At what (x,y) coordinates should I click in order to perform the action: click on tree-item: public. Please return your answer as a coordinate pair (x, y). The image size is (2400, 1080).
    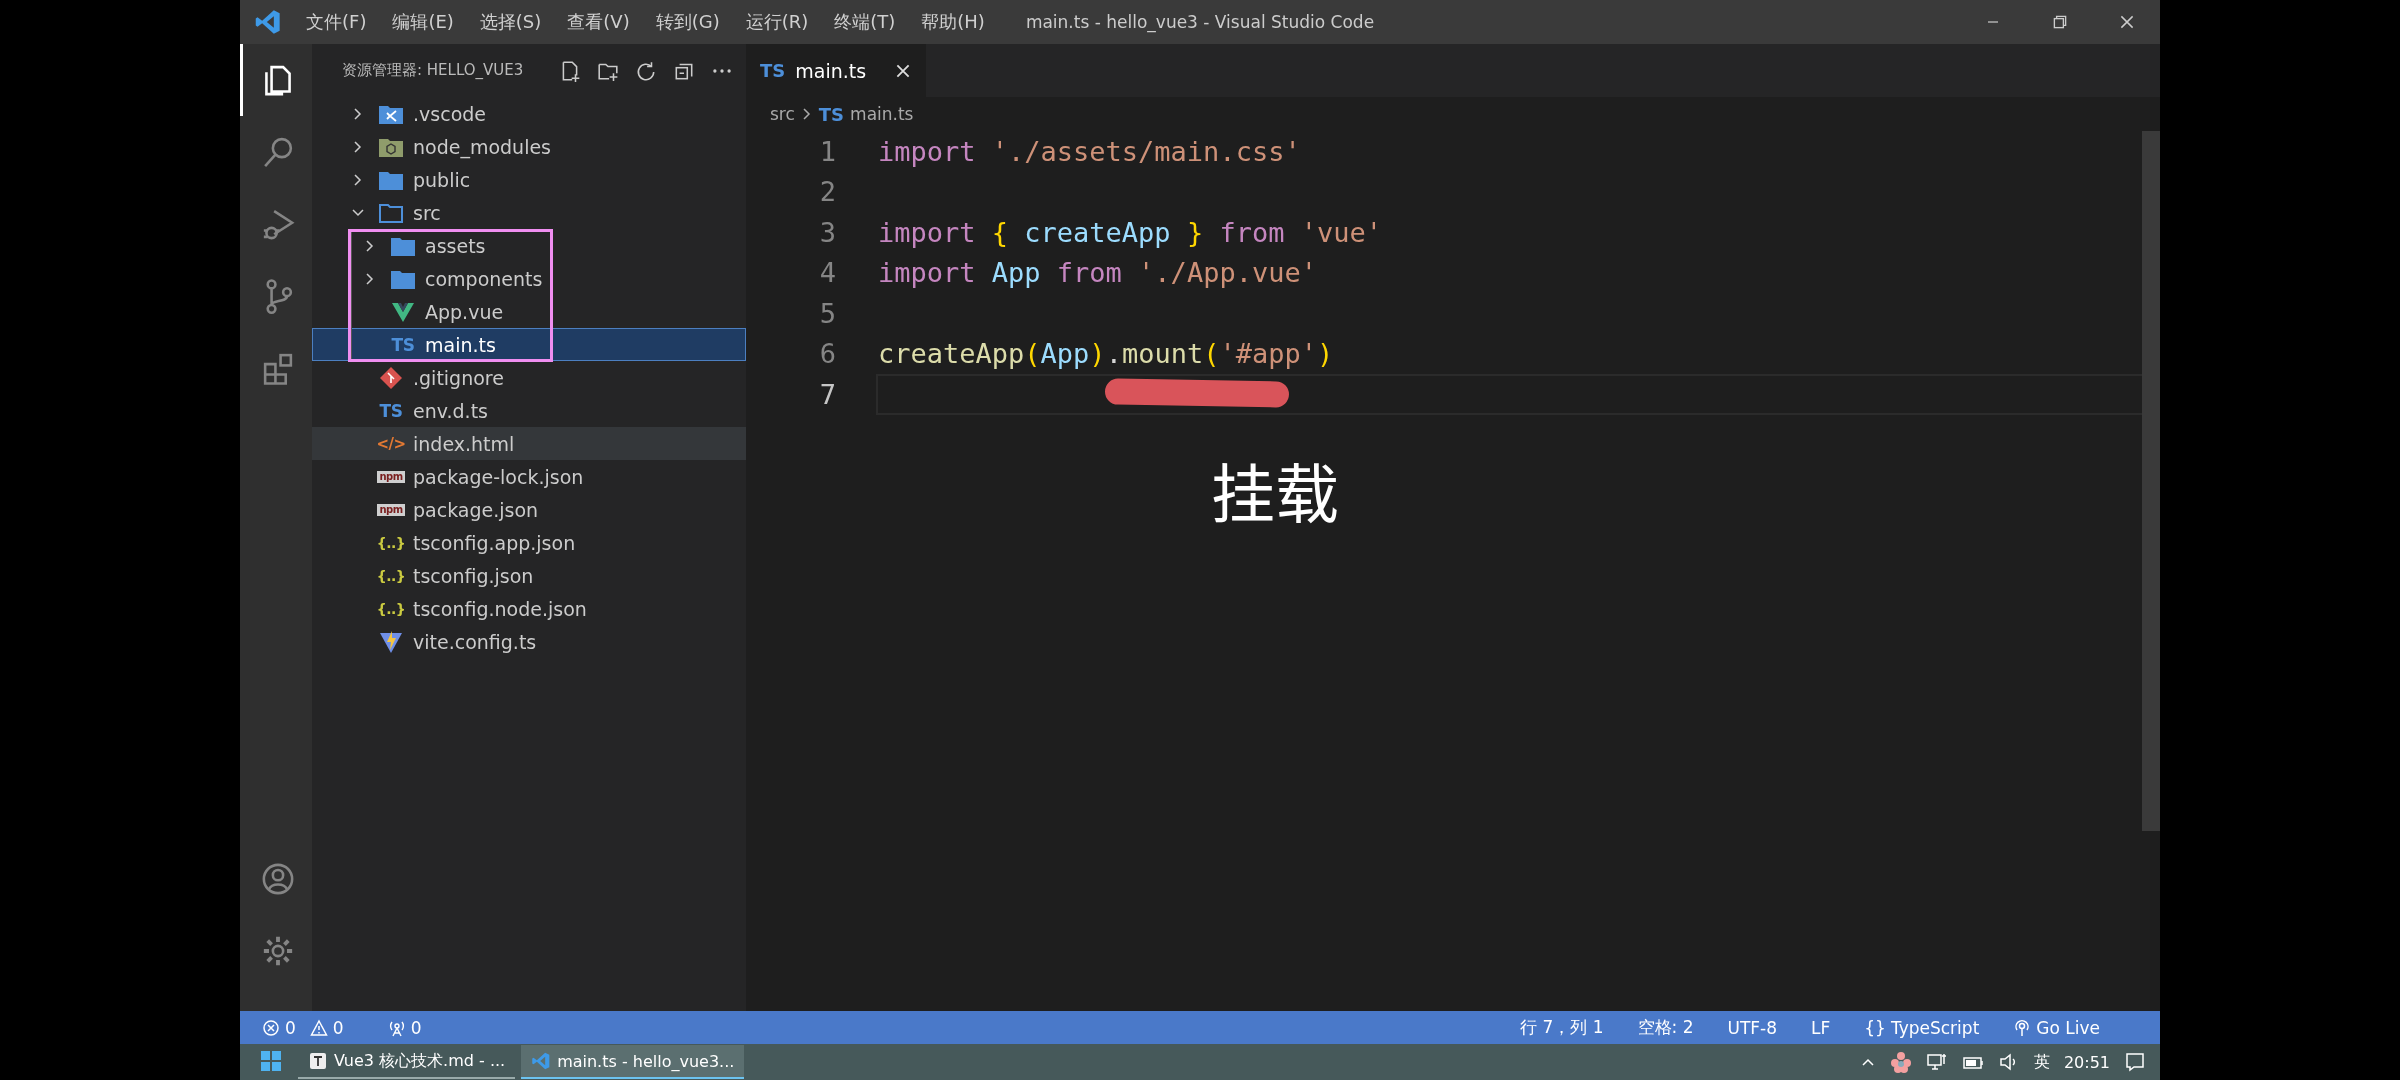
    Looking at the image, I should click on (529, 179).